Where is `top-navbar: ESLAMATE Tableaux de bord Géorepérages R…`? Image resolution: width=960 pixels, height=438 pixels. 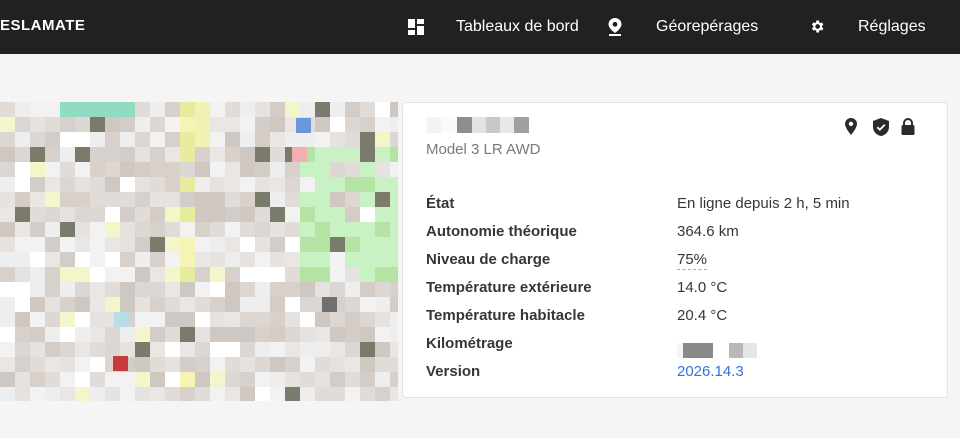
top-navbar: ESLAMATE Tableaux de bord Géorepérages R… is located at coordinates (480, 27).